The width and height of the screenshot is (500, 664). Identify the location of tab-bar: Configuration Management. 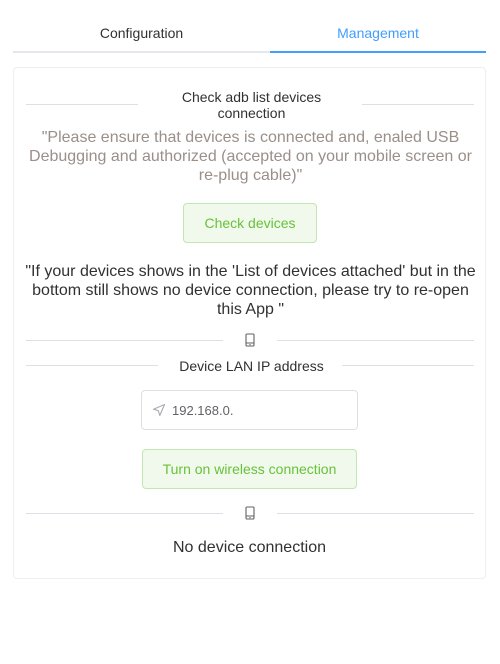
(249, 26).